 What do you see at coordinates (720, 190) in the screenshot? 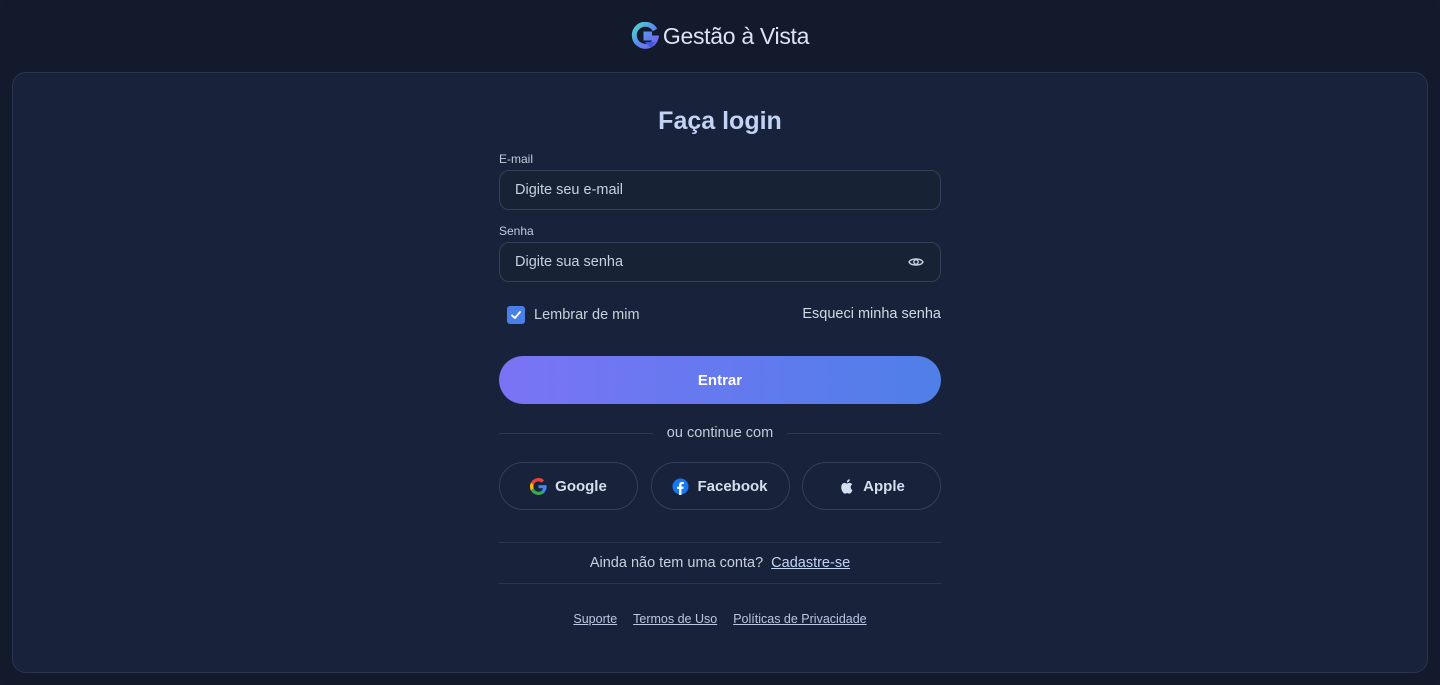
I see `email-field: Digite seu e-mail` at bounding box center [720, 190].